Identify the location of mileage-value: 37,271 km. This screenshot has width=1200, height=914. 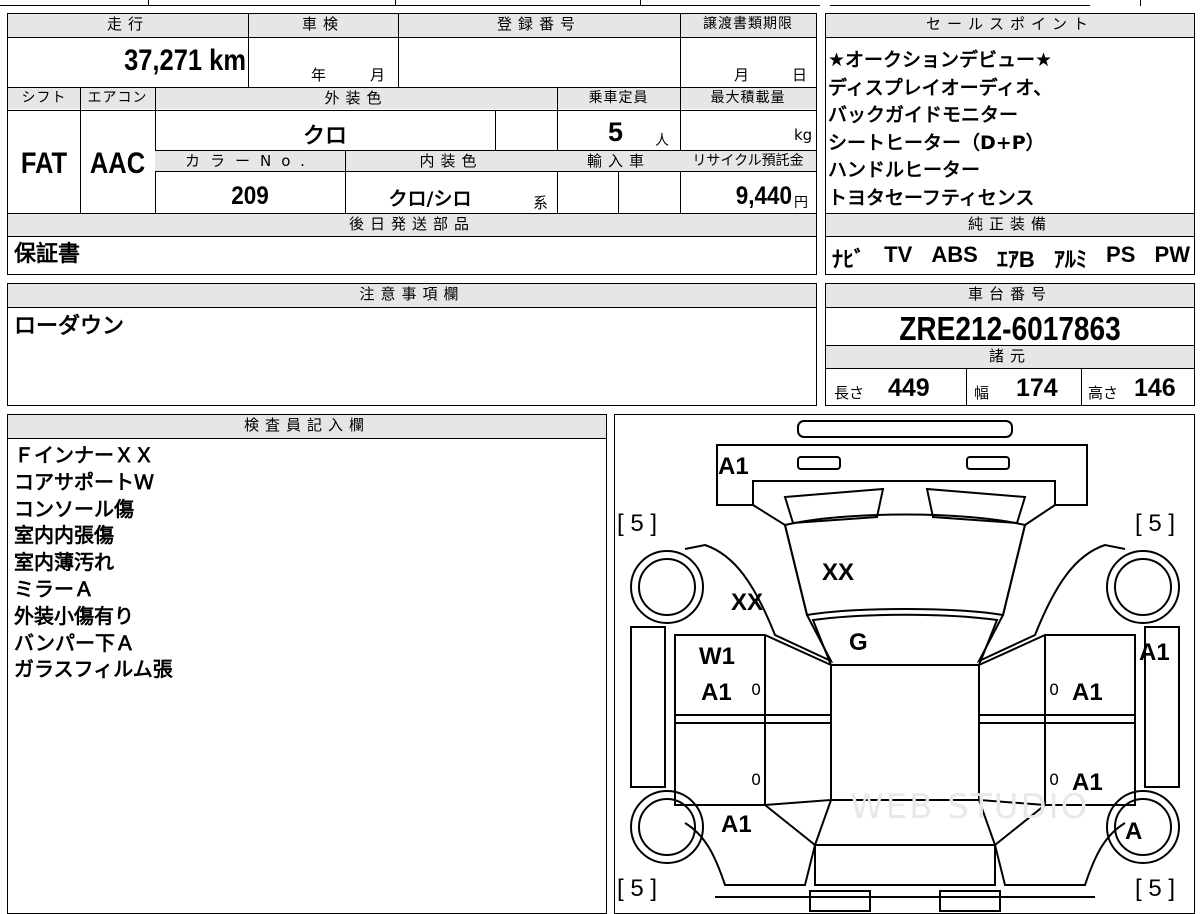
(185, 60).